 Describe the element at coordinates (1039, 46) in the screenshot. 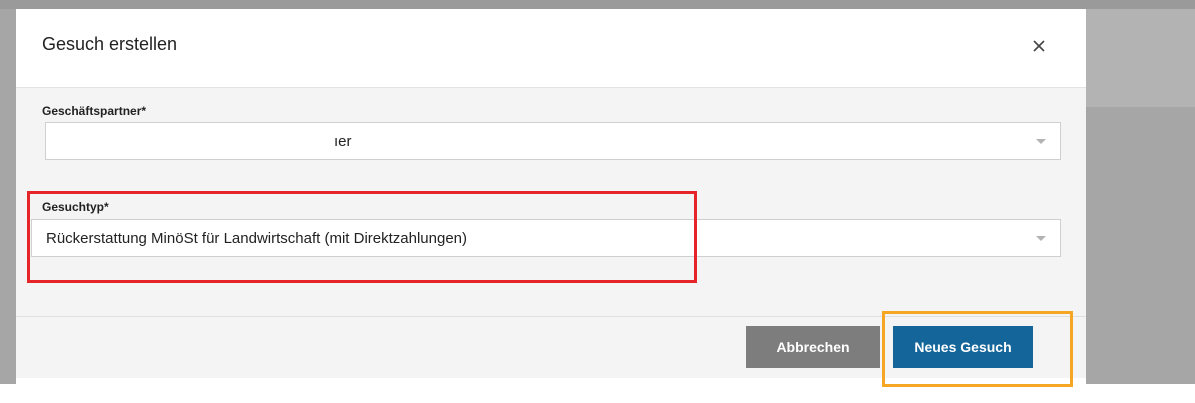

I see `close-icon` at that location.